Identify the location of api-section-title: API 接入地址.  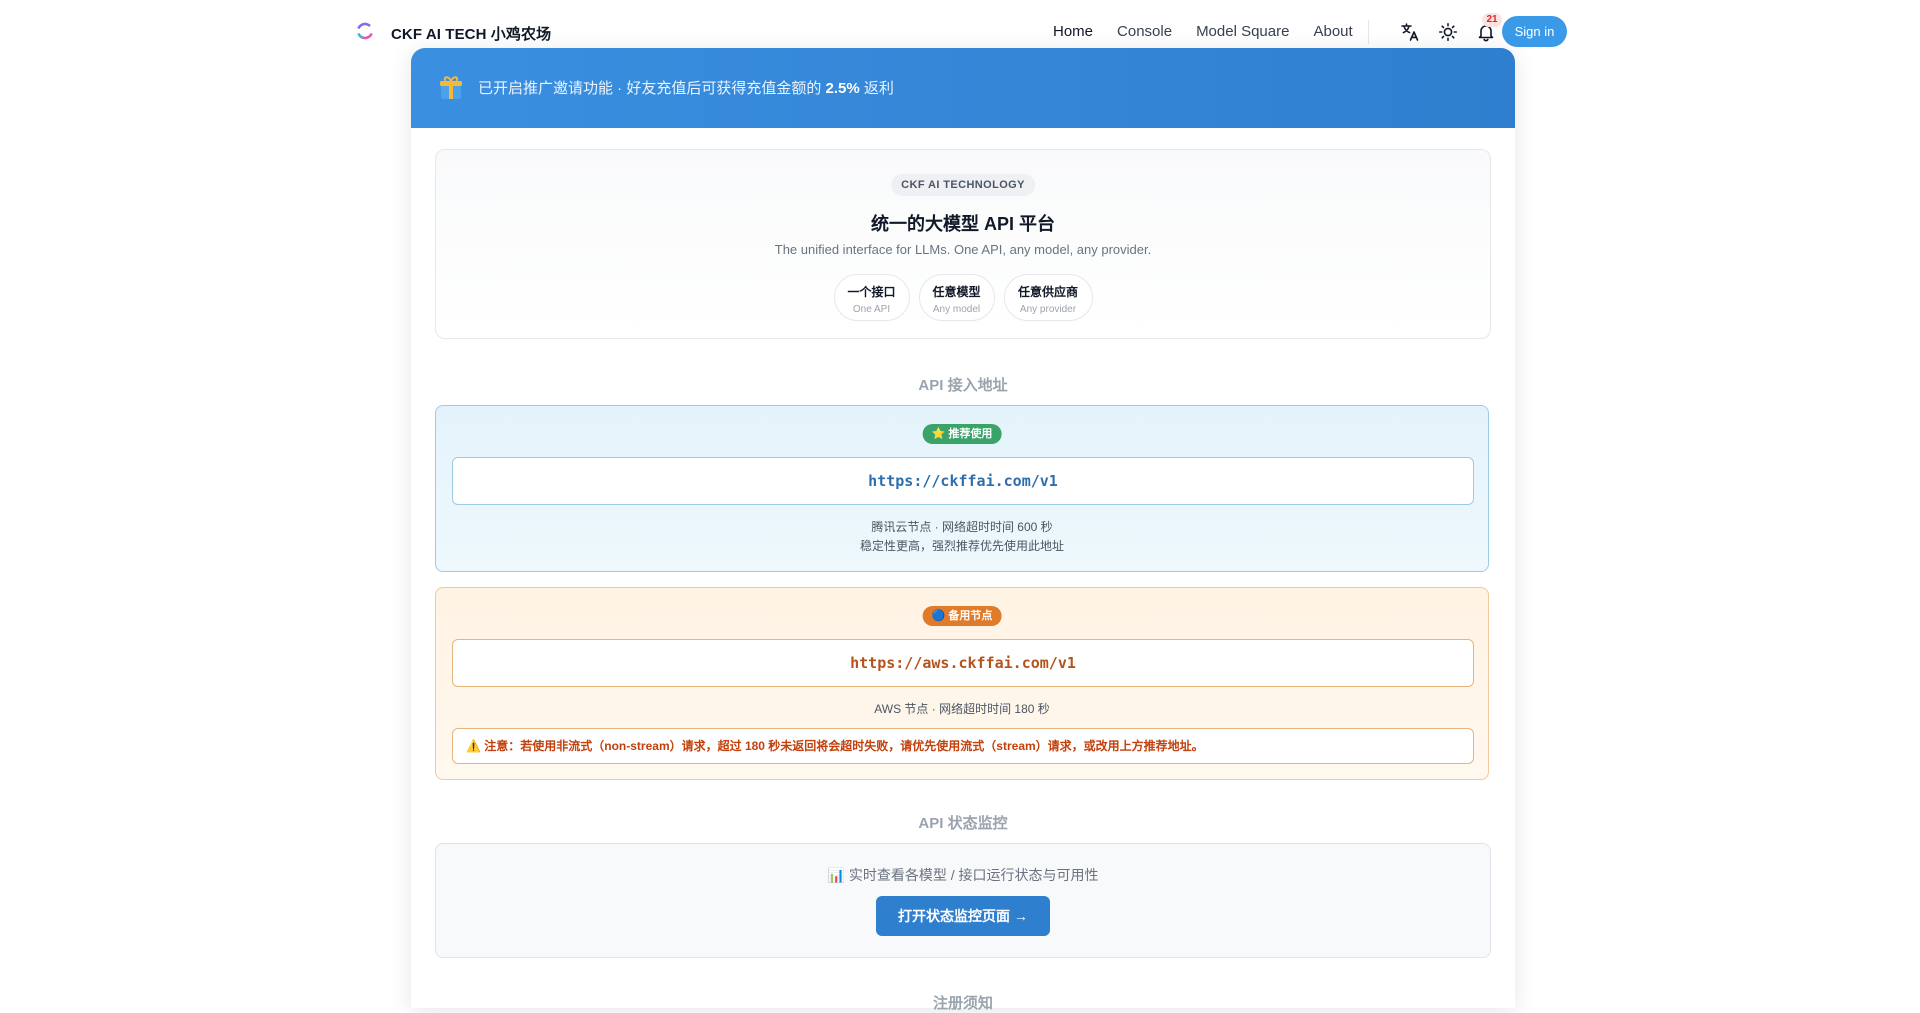
(963, 385).